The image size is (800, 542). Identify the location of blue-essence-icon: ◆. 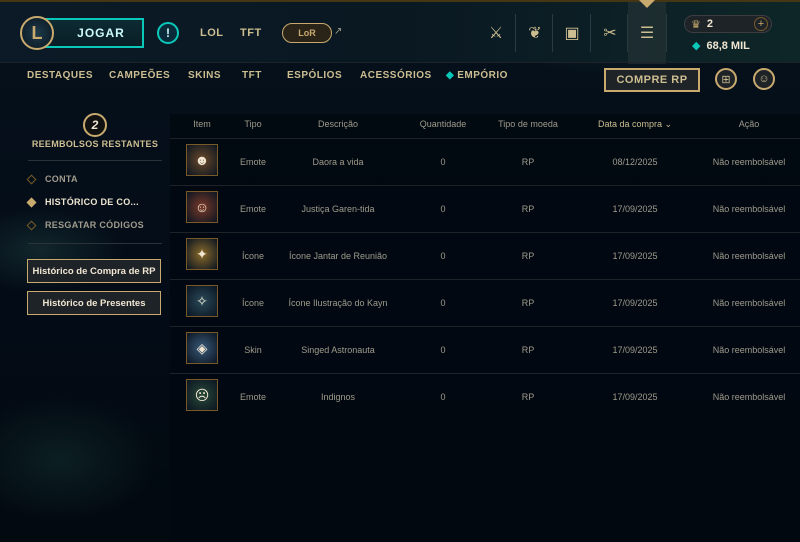
(696, 46).